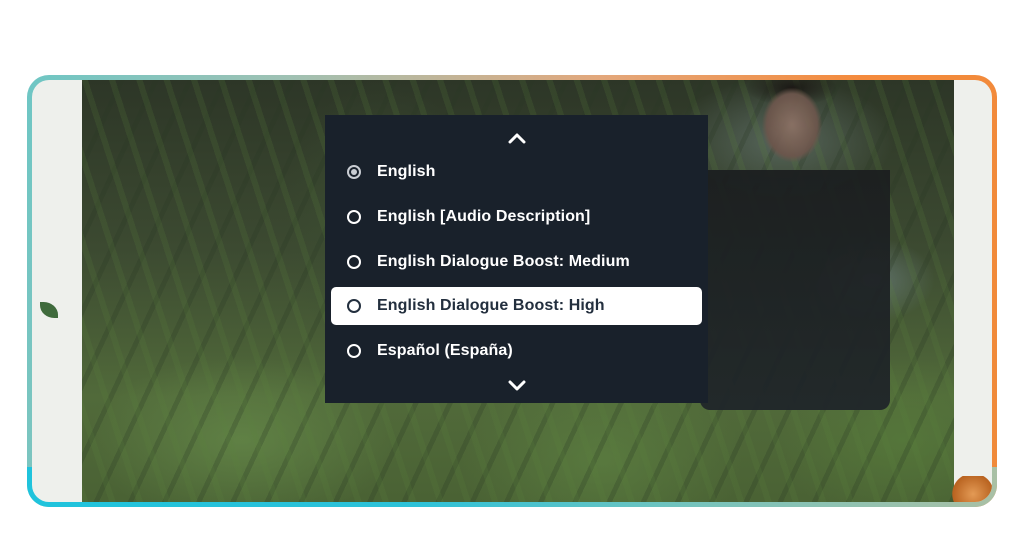  I want to click on audio-option-dialogue-boost-medium: English Dialogue Boost: Medium, so click(516, 262).